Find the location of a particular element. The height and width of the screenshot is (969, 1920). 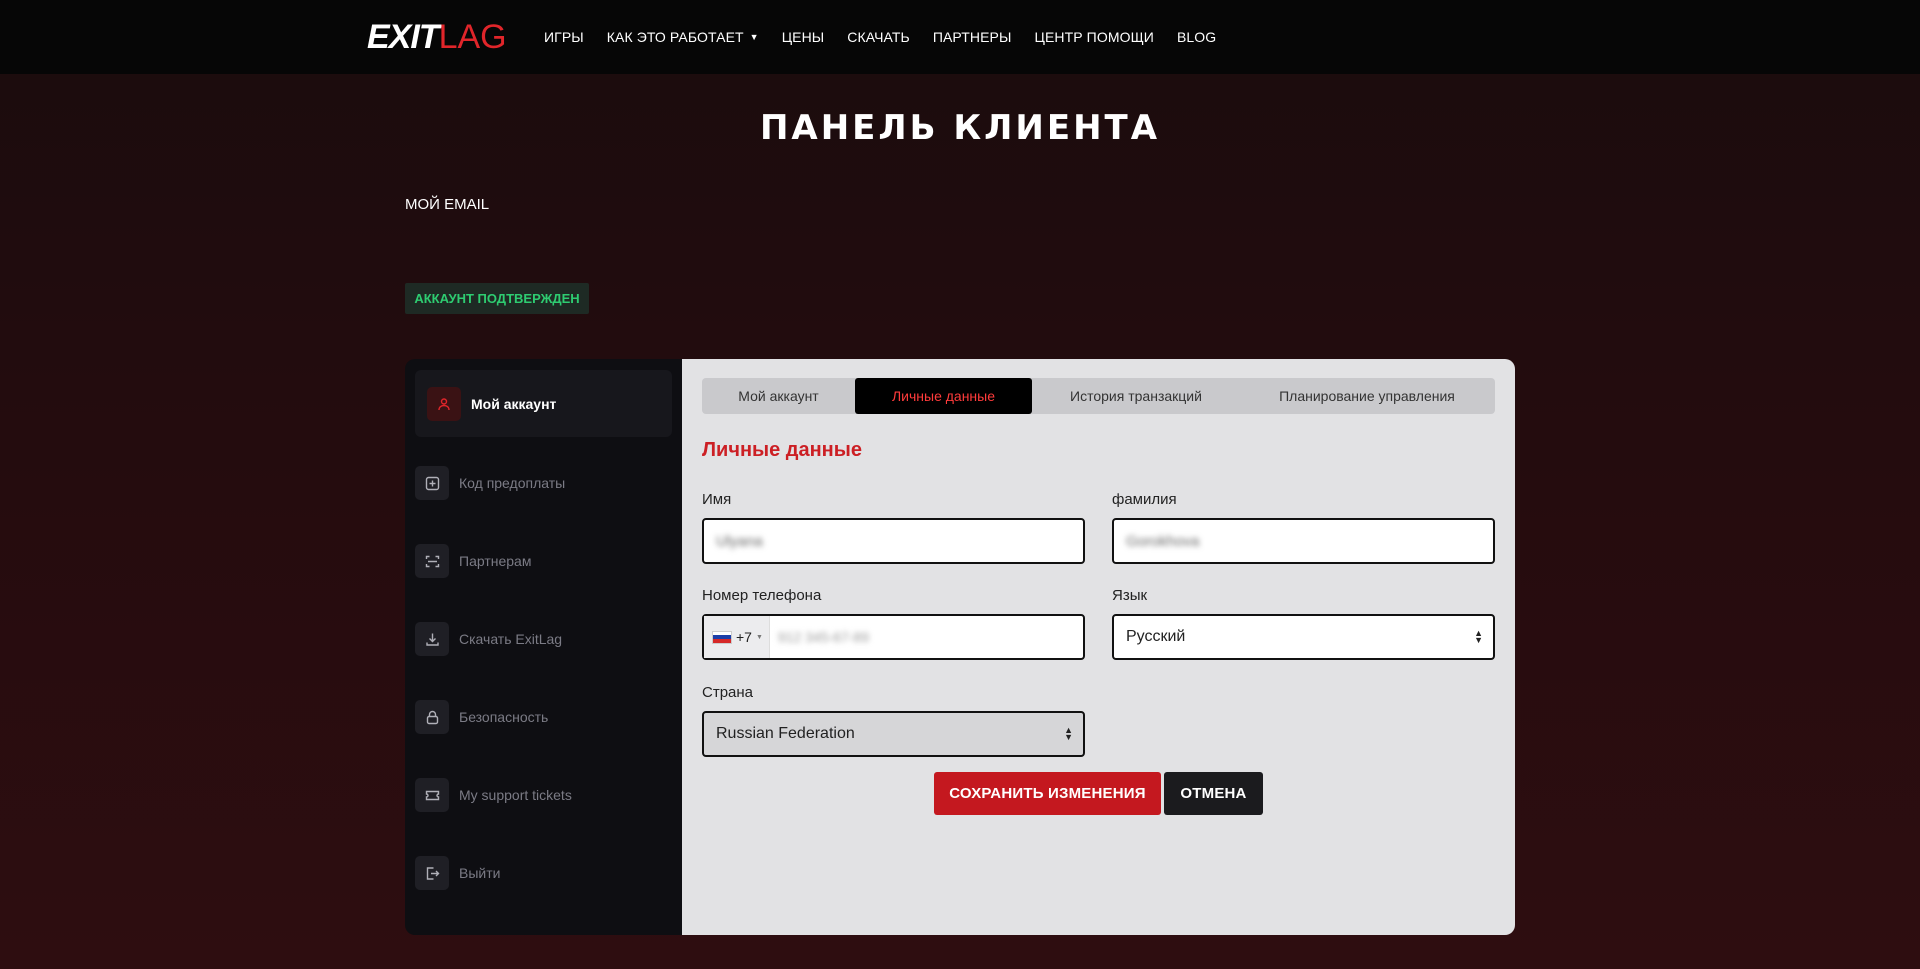

russia-flag-icon is located at coordinates (722, 637).